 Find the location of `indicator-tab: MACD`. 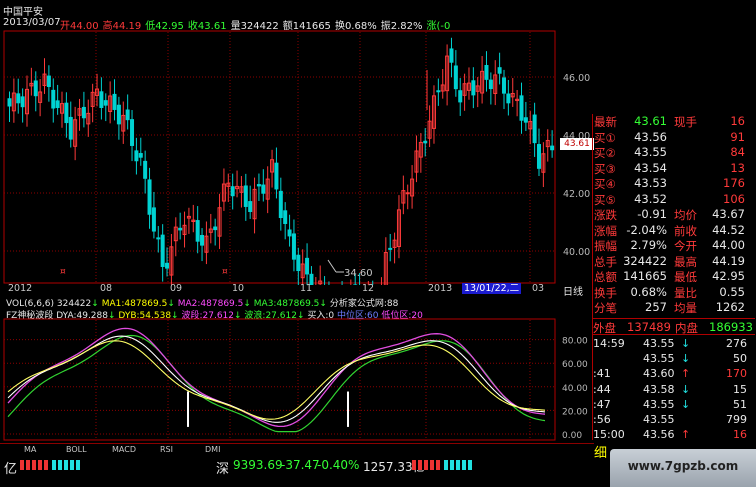

indicator-tab: MACD is located at coordinates (124, 449).